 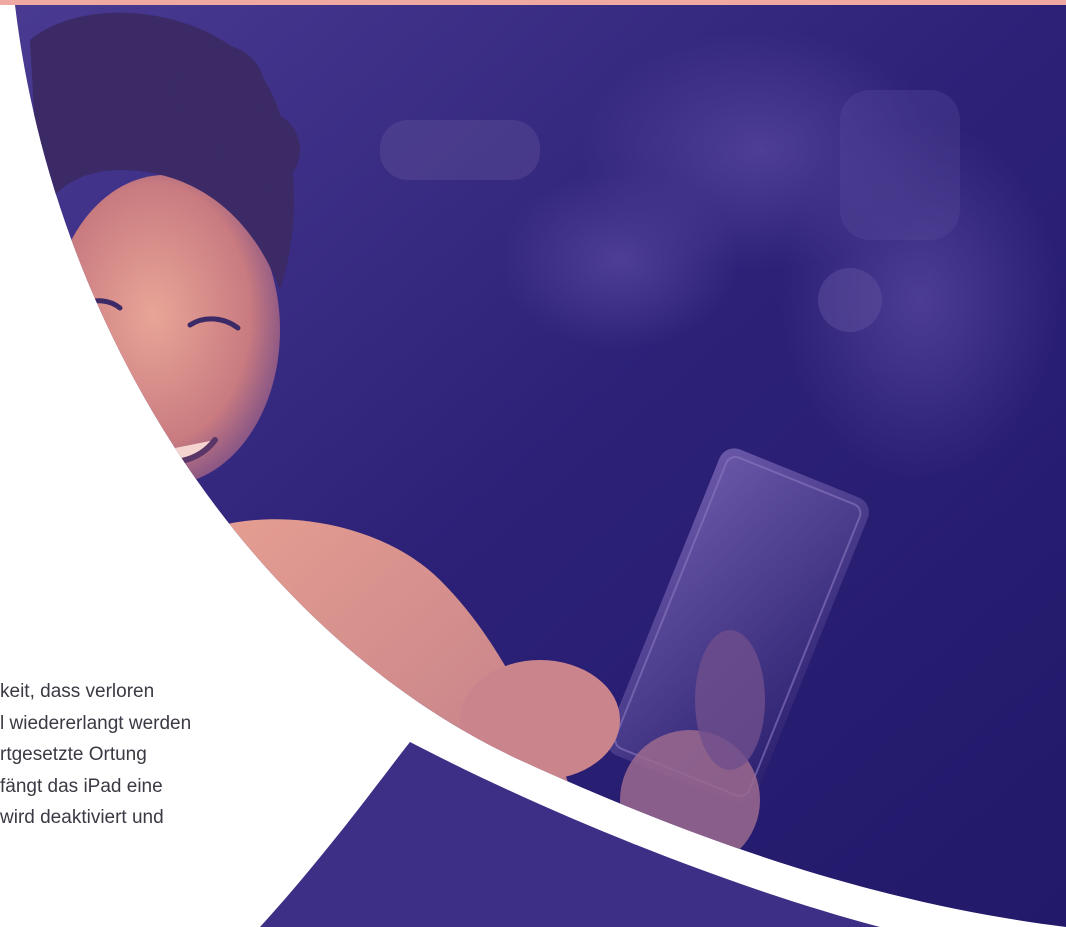 I want to click on body-line: keit, dass verloren, so click(x=77, y=691).